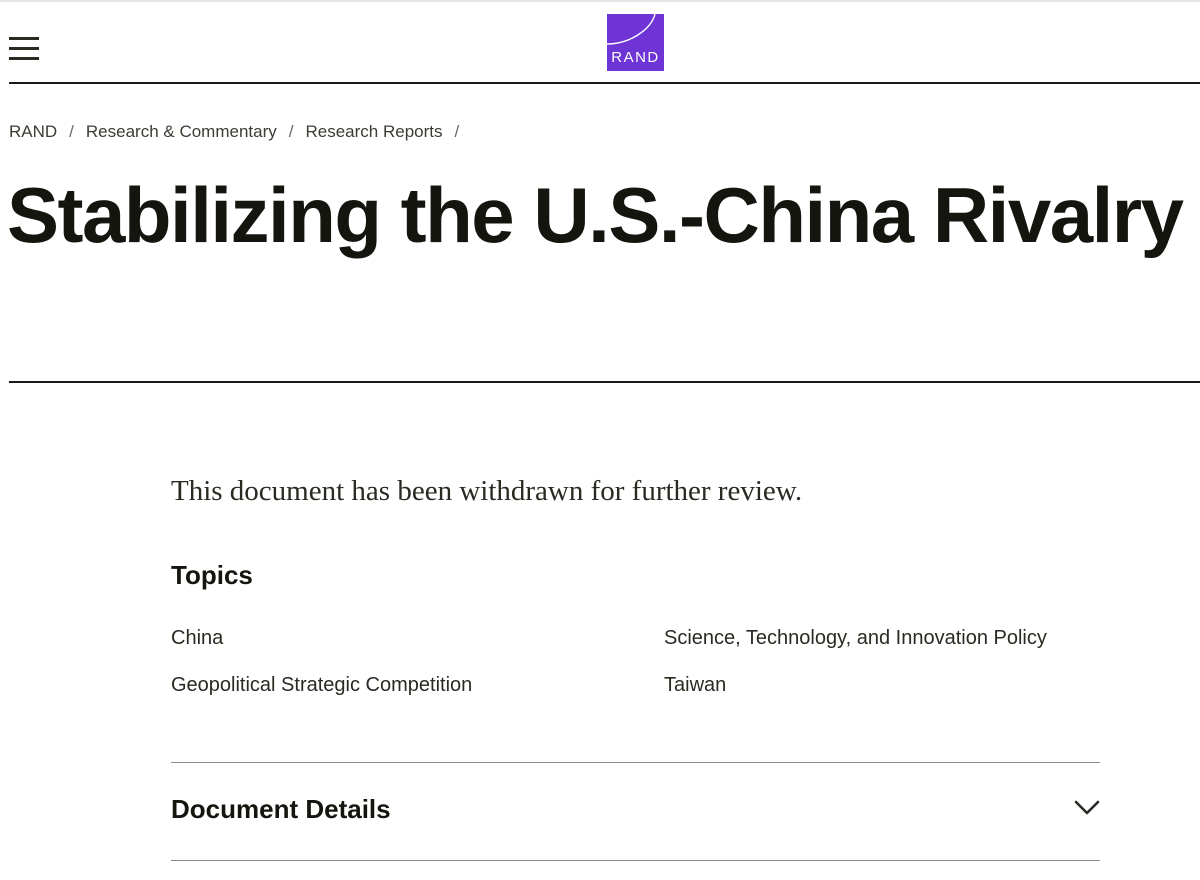 This screenshot has width=1200, height=880. What do you see at coordinates (197, 638) in the screenshot?
I see `topic-link-china: China` at bounding box center [197, 638].